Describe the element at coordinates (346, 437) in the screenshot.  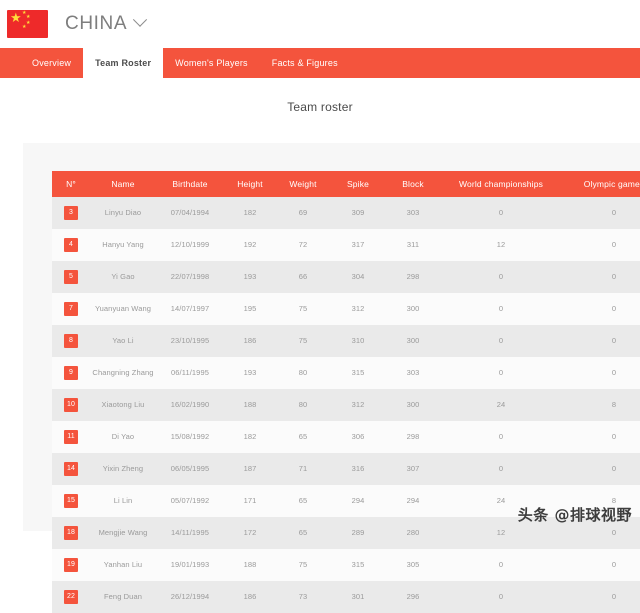
I see `table-row: 11 Di Yao 15/08/1992 182 65 306 298 0 0` at that location.